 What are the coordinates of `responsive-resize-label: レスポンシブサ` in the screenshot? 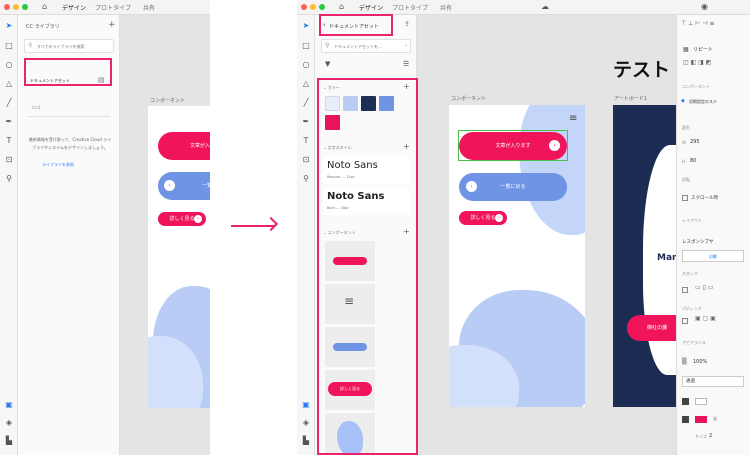 It's located at (698, 242).